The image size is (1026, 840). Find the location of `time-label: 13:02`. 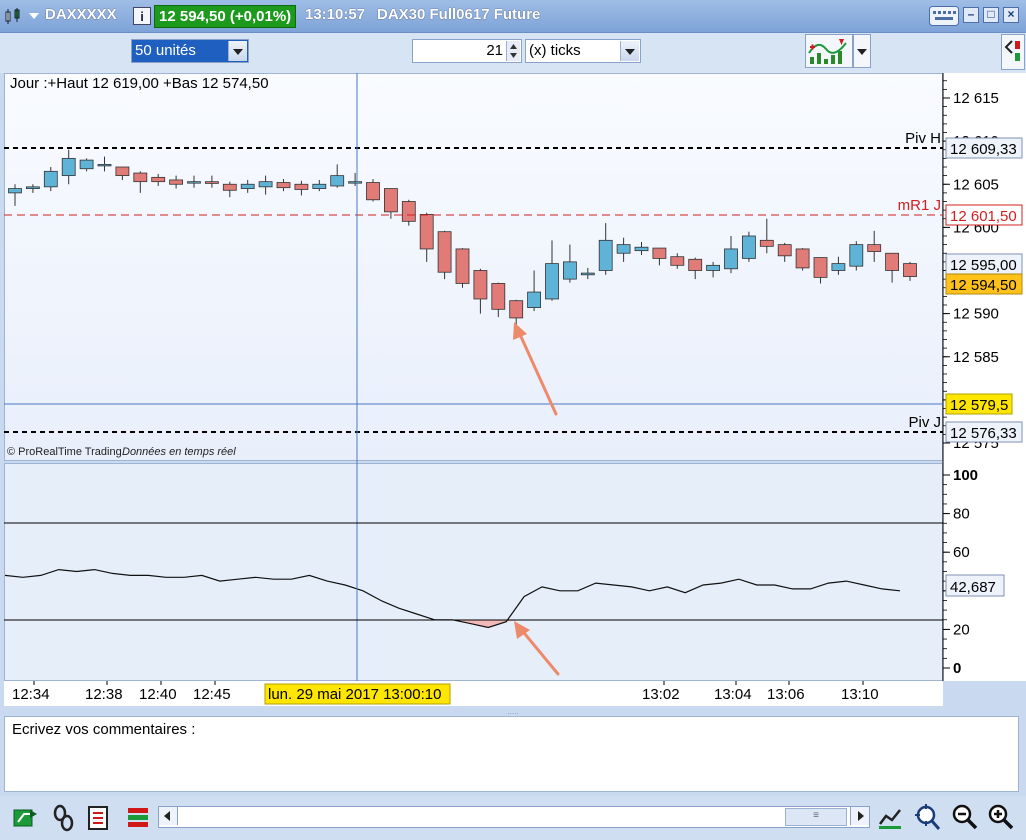

time-label: 13:02 is located at coordinates (661, 694).